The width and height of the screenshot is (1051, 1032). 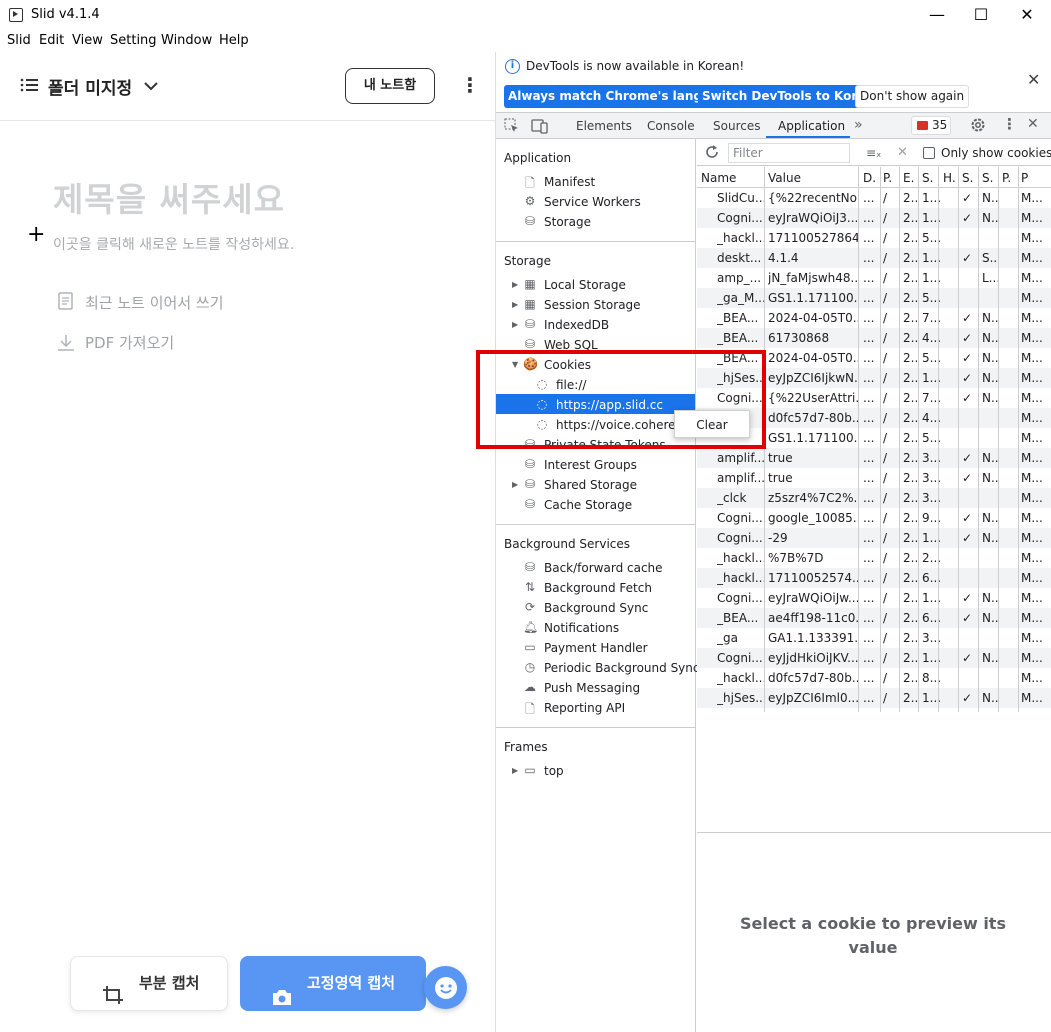 I want to click on menu-slid: Slid, so click(x=19, y=40).